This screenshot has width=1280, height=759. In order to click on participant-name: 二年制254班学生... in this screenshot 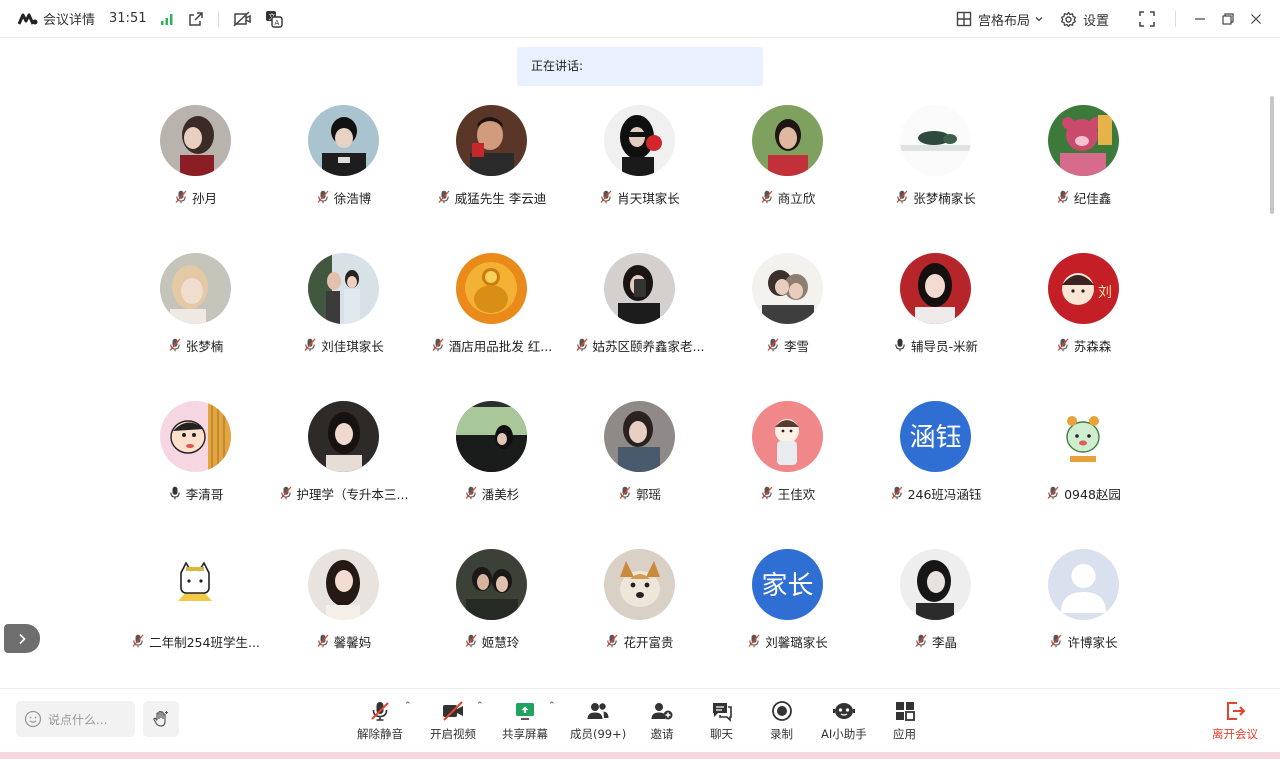, I will do `click(204, 642)`.